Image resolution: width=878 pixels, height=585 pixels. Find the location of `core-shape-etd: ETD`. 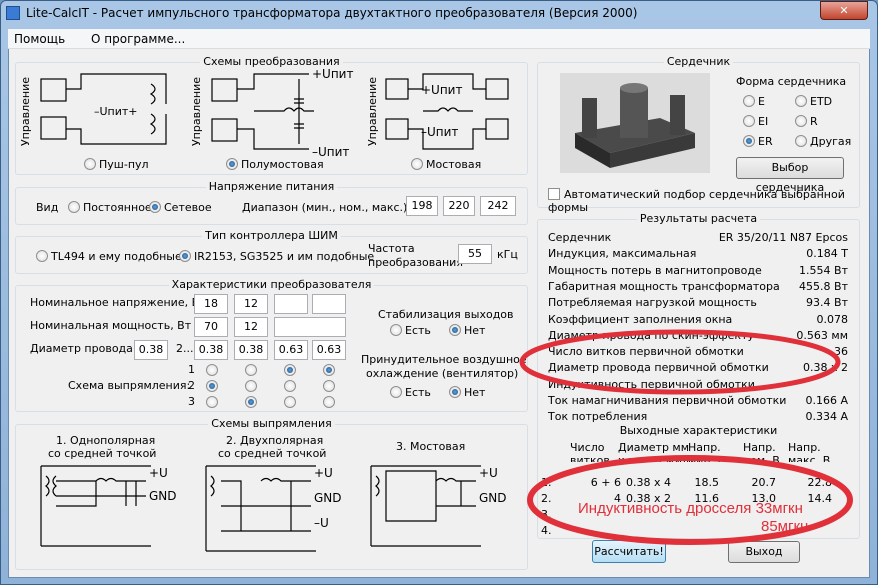

core-shape-etd: ETD is located at coordinates (813, 101).